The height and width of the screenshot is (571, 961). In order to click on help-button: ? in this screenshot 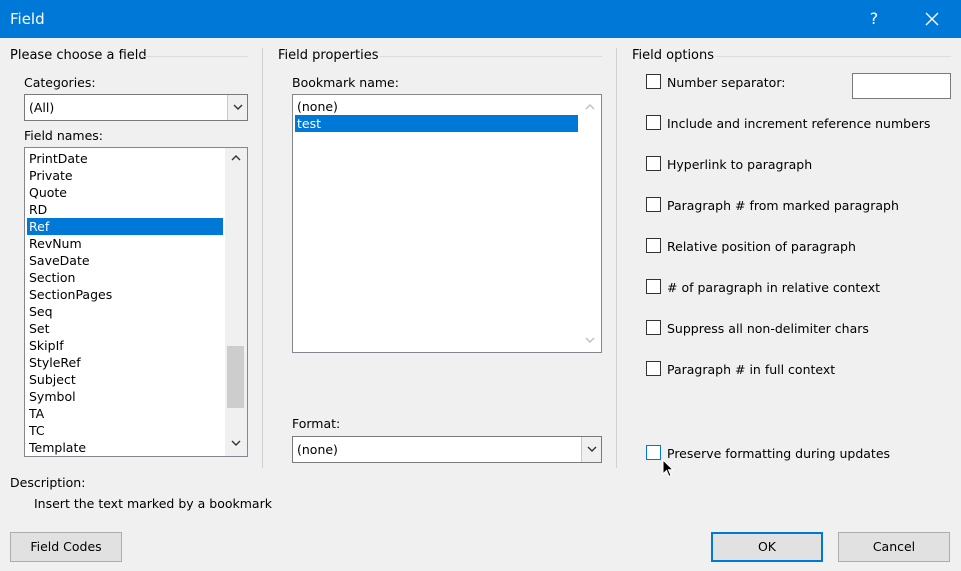, I will do `click(874, 19)`.